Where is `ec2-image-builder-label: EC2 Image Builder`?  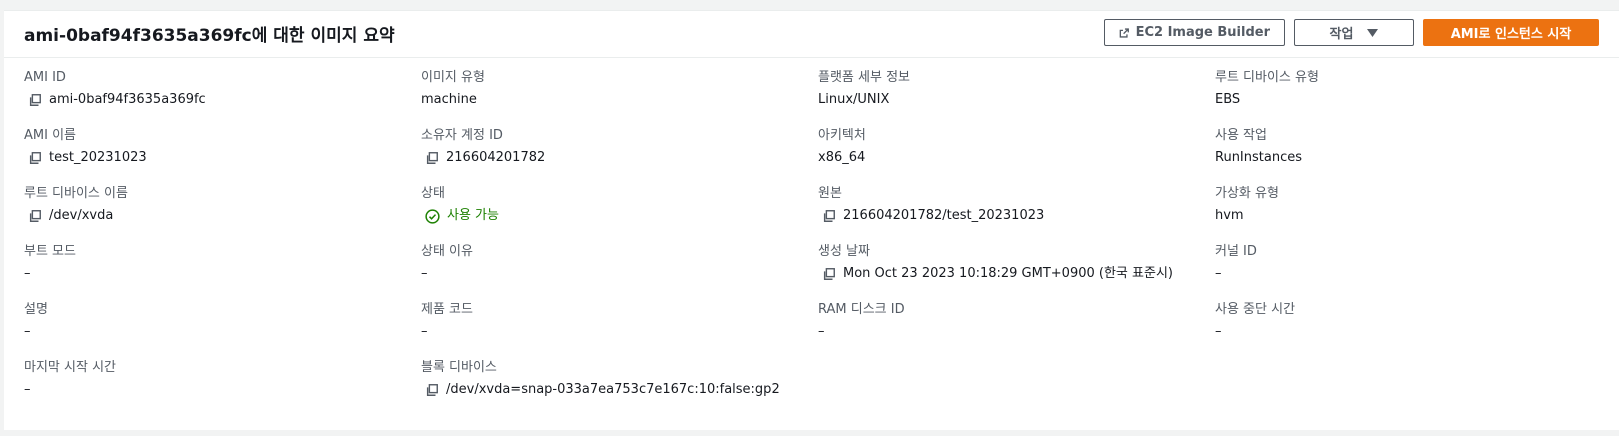 ec2-image-builder-label: EC2 Image Builder is located at coordinates (1202, 32).